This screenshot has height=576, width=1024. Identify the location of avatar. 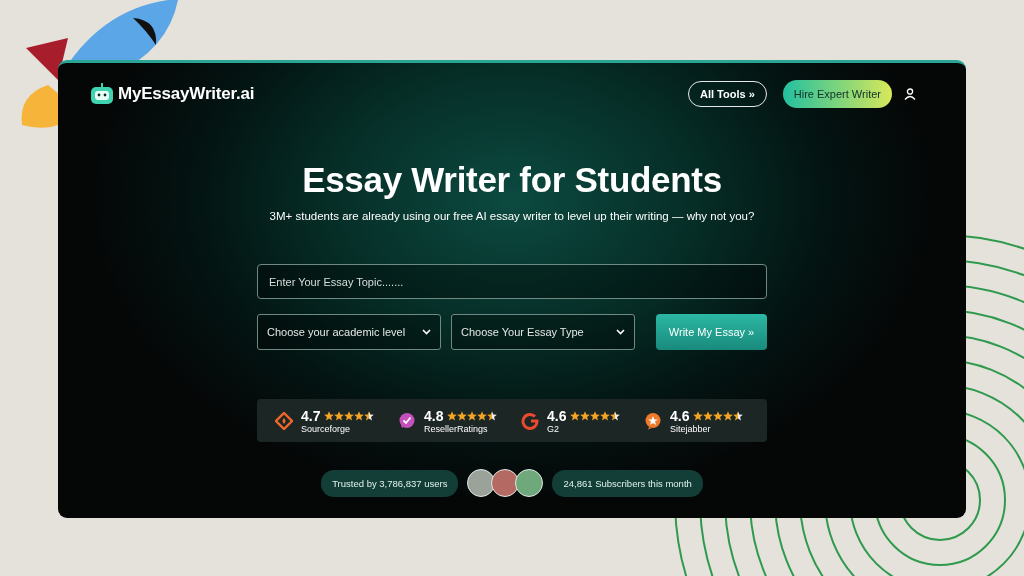
(529, 483).